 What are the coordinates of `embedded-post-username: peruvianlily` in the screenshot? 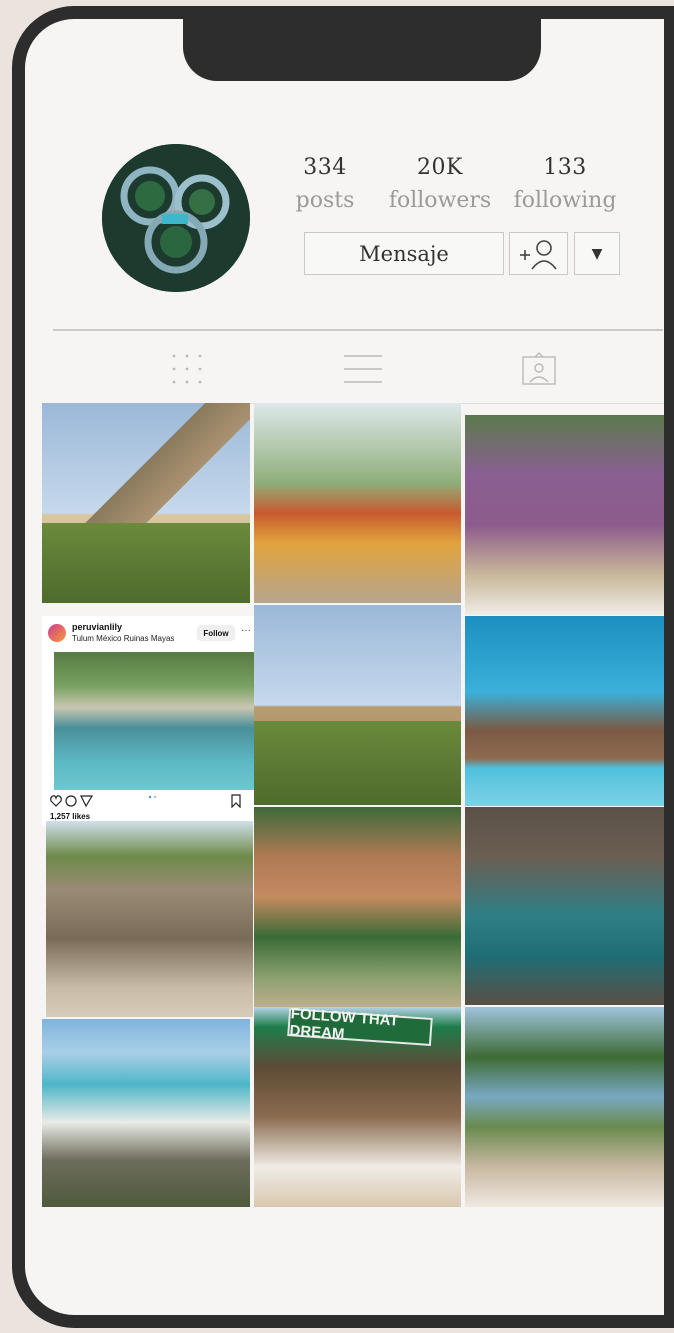 It's located at (97, 627).